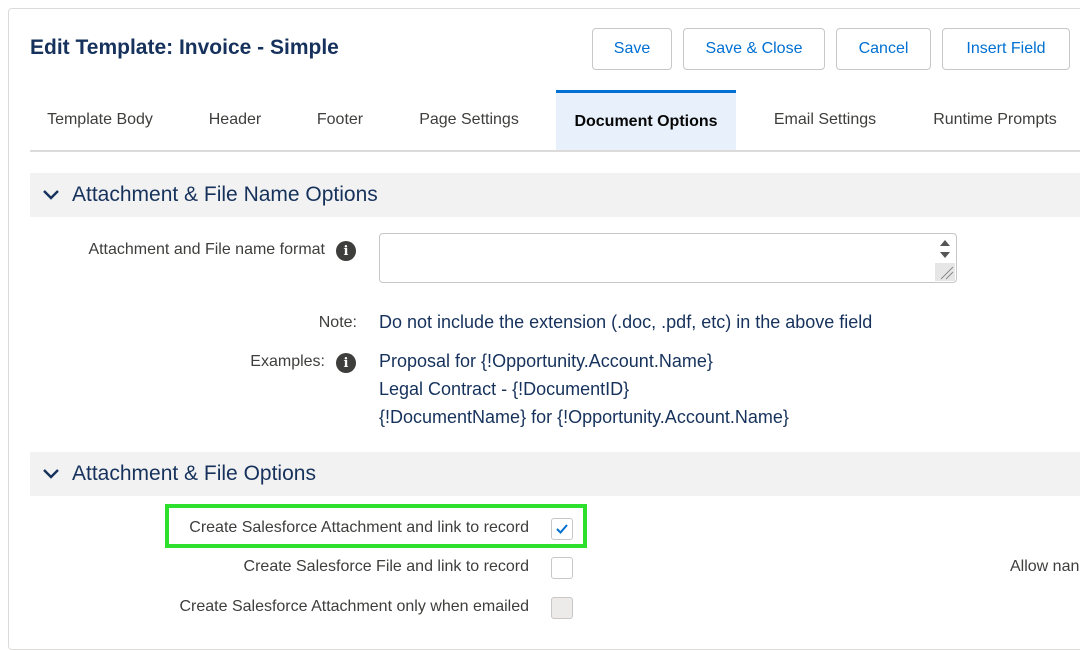 The width and height of the screenshot is (1080, 650). I want to click on checkmark-icon, so click(562, 529).